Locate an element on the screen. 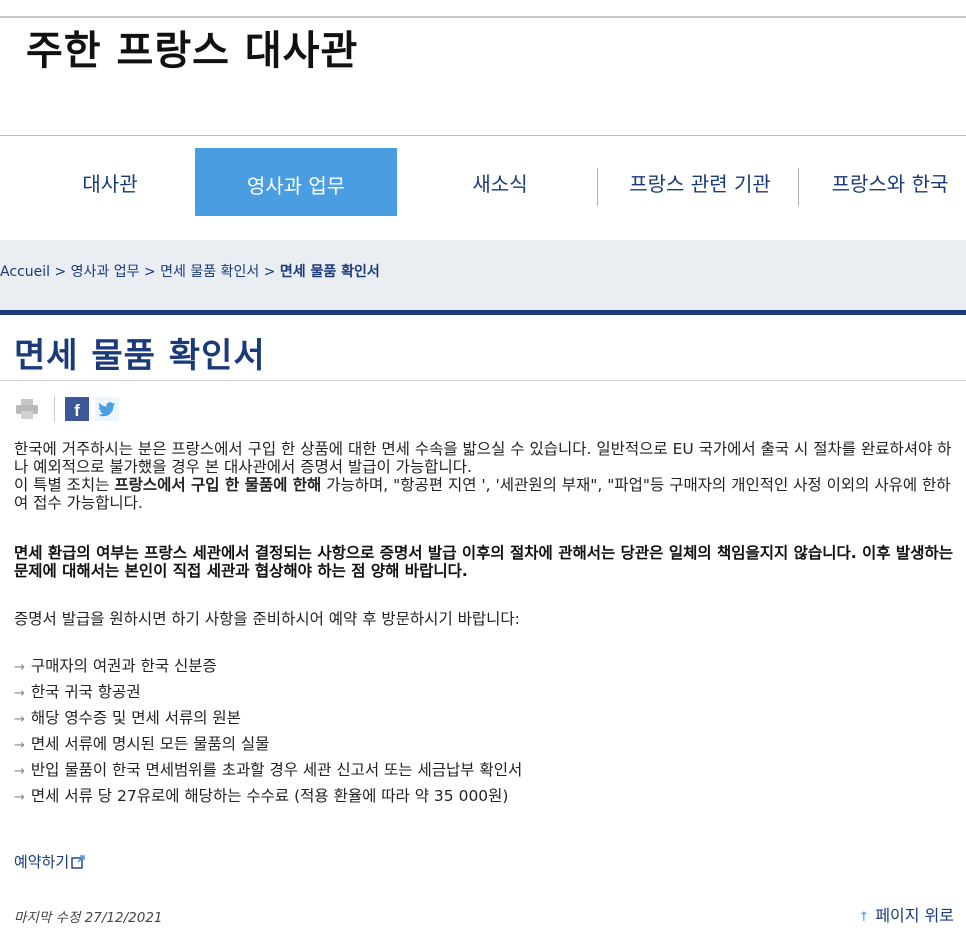 The width and height of the screenshot is (966, 935). breadcrumb-accent-rule is located at coordinates (483, 312).